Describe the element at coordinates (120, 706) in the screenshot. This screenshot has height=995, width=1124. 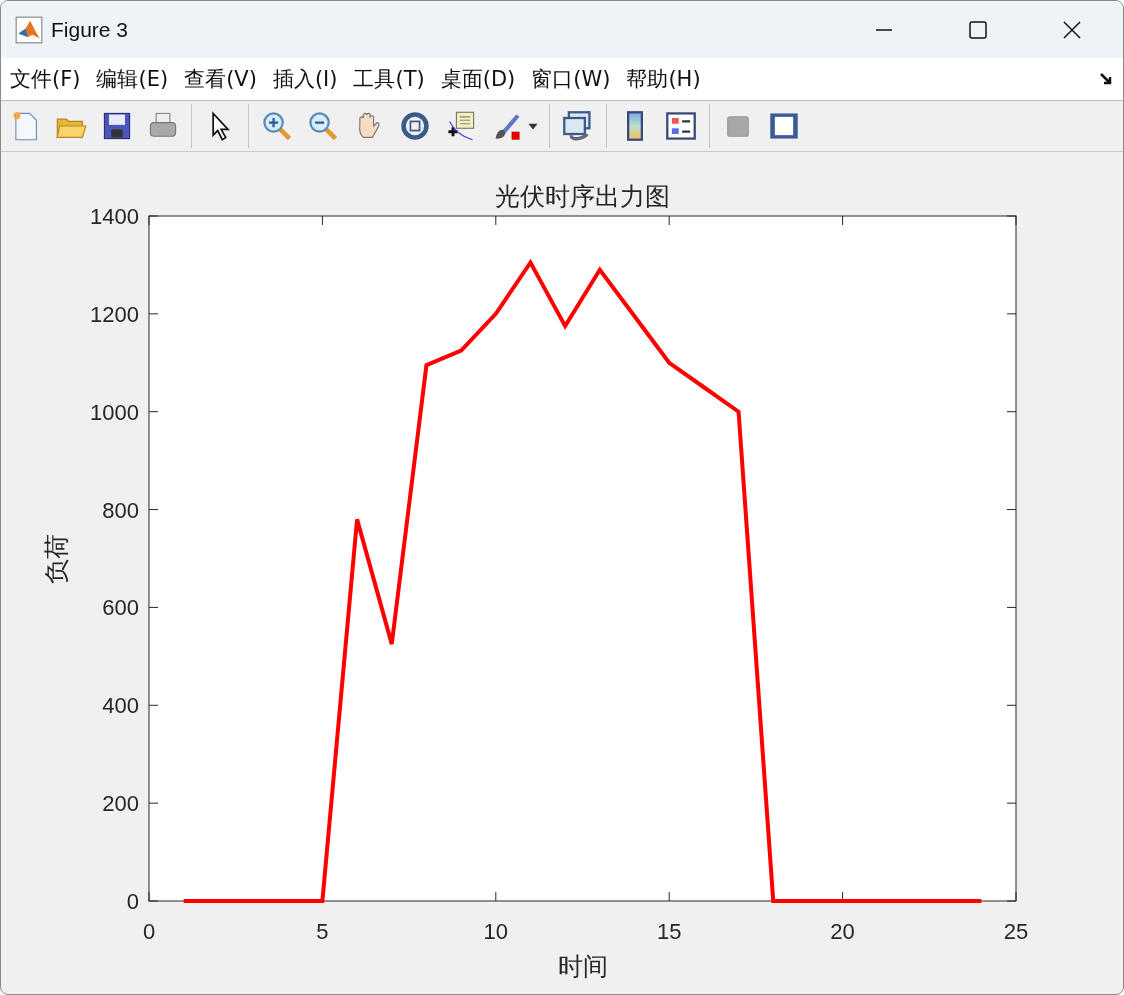
I see `y-tick-label: 400` at that location.